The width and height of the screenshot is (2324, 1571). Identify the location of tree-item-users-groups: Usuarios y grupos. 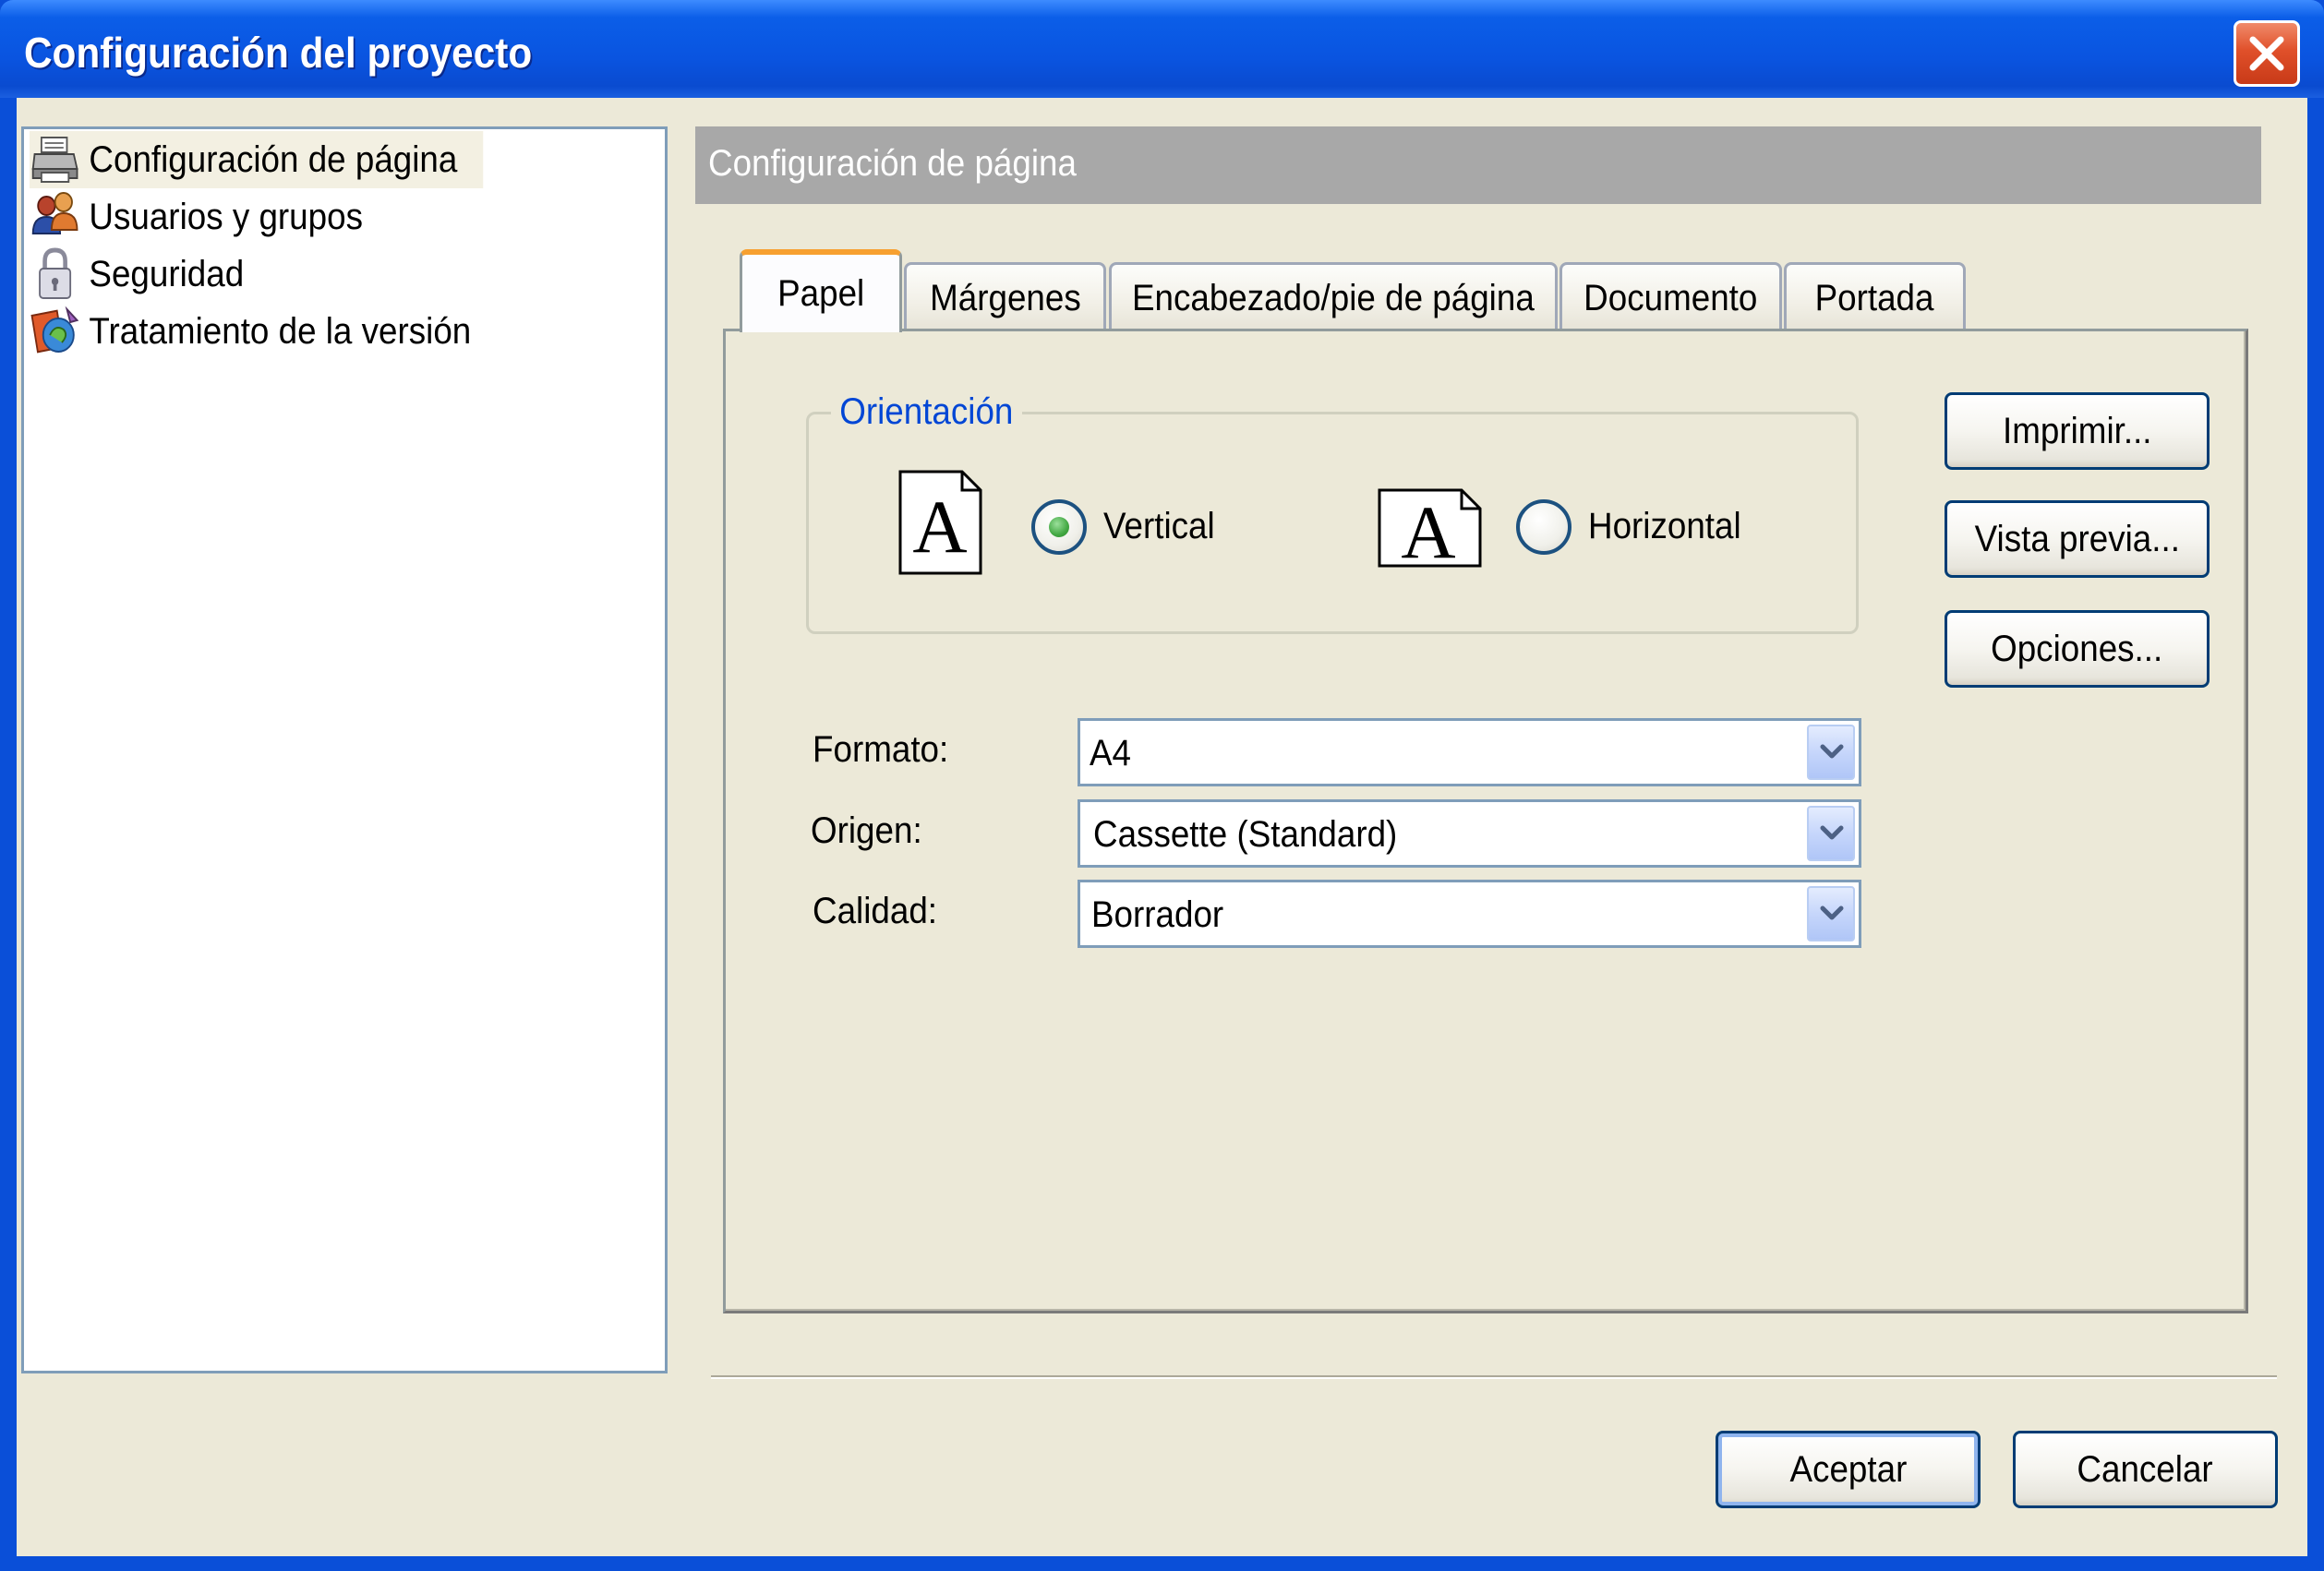
(196, 217).